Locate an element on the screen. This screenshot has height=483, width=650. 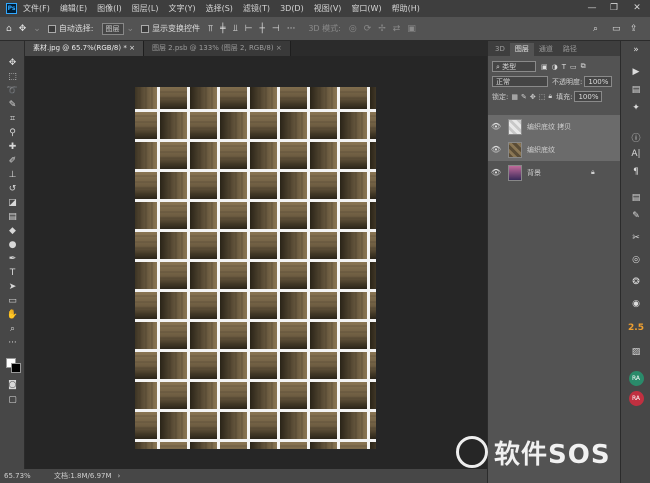
healing-brush-tool-icon: ✚ is located at coordinates (12, 147).